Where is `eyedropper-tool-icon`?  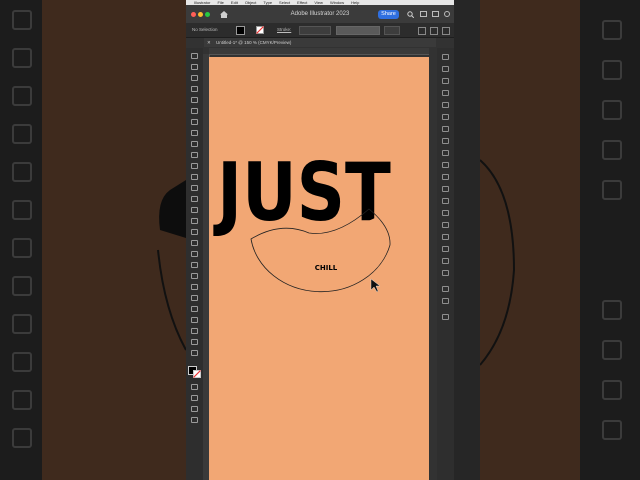 eyedropper-tool-icon is located at coordinates (194, 276).